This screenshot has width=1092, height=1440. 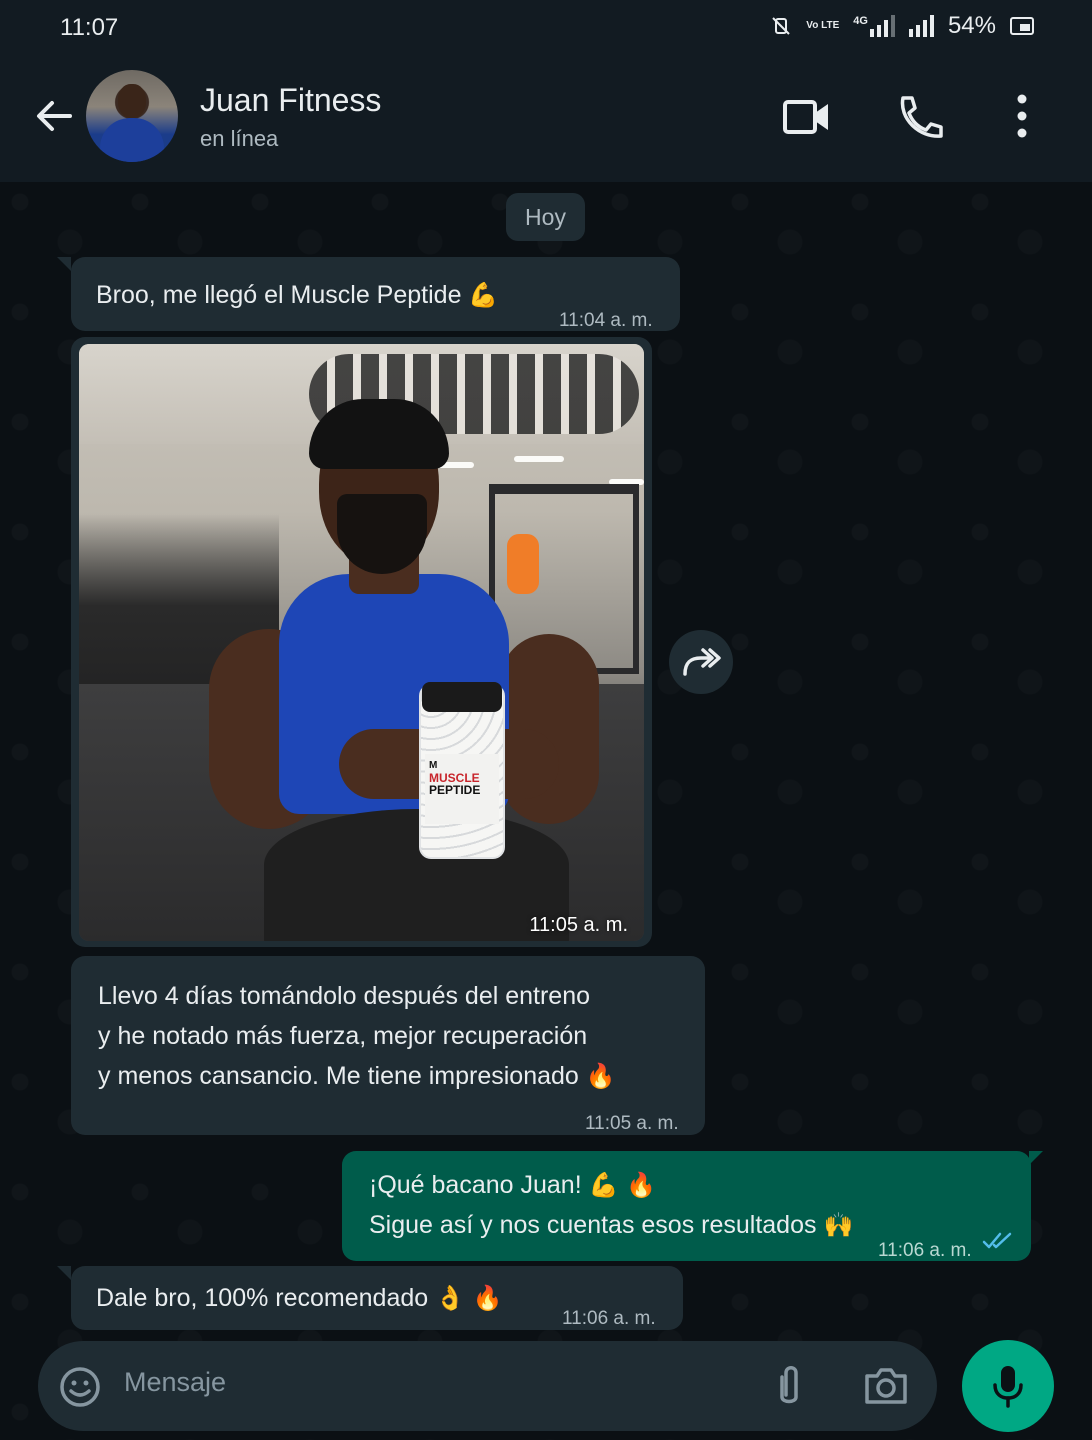 I want to click on forward-icon, so click(x=702, y=662).